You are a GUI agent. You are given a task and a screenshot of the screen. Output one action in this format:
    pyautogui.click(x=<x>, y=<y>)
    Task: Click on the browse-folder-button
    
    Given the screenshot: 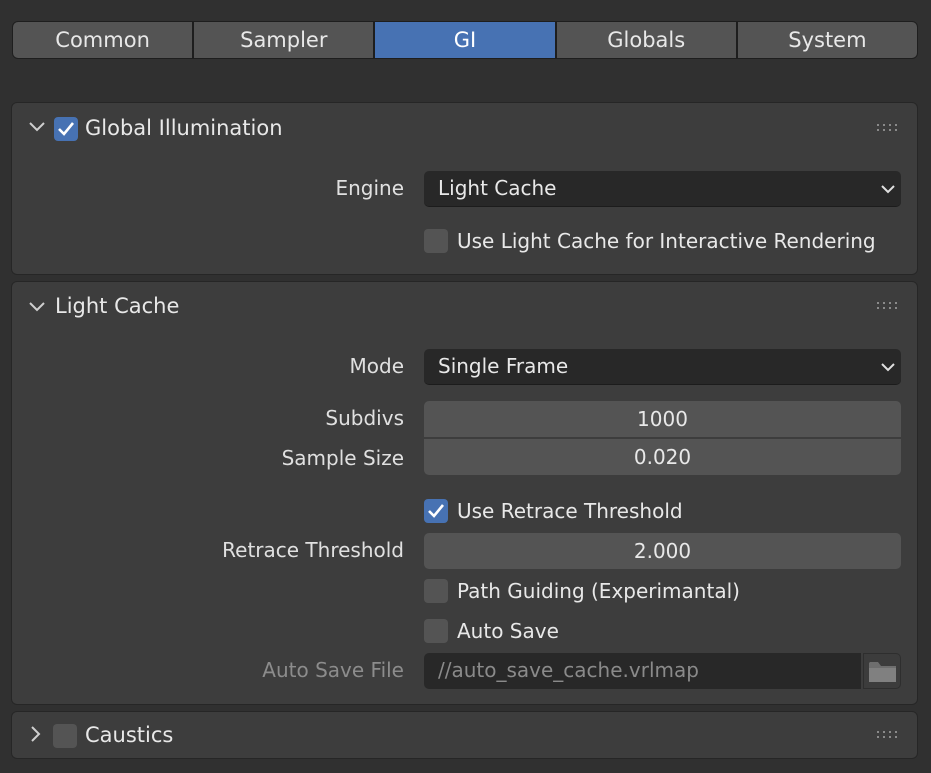 What is the action you would take?
    pyautogui.click(x=882, y=671)
    